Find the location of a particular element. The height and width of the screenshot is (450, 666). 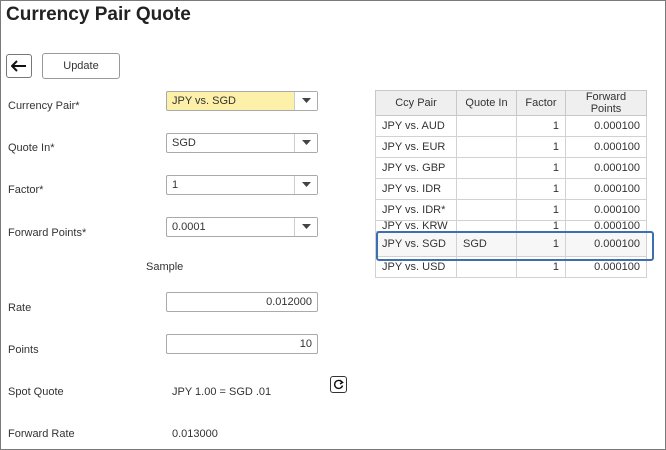

cell-quote-in: SGD is located at coordinates (486, 244).